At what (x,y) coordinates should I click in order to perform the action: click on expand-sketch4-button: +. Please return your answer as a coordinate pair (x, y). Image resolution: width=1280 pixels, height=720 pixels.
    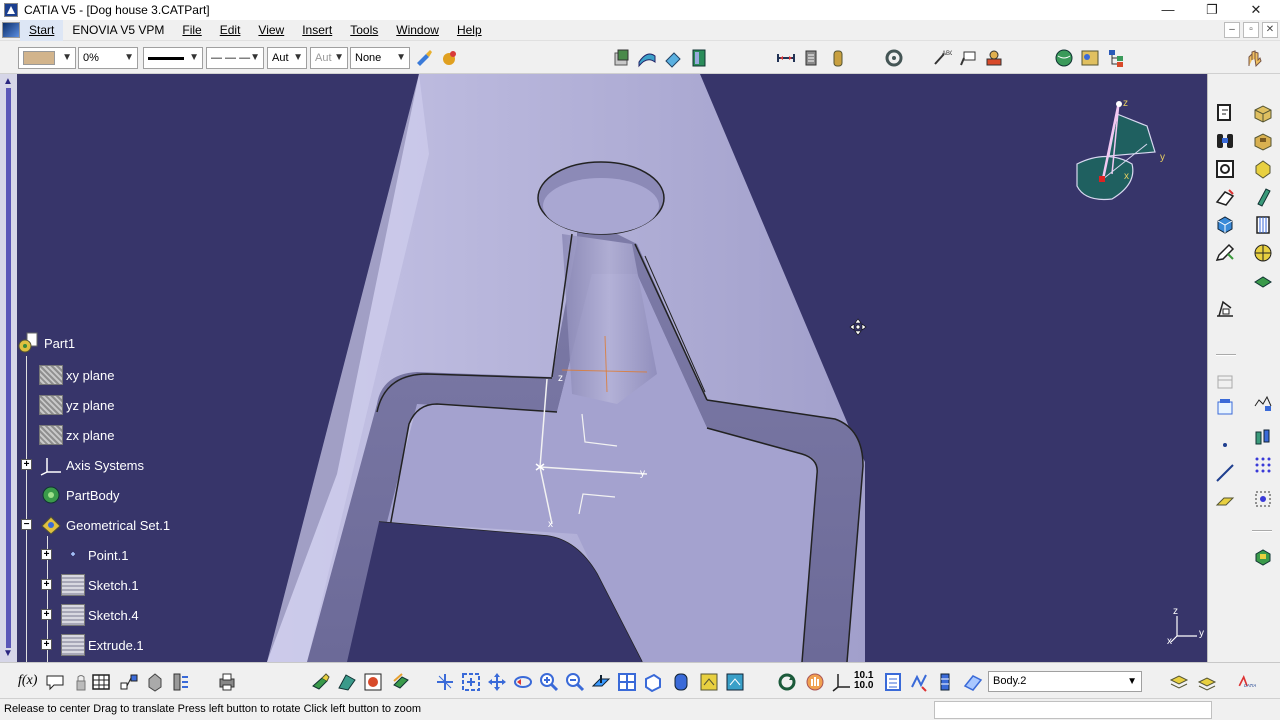
    Looking at the image, I should click on (46, 614).